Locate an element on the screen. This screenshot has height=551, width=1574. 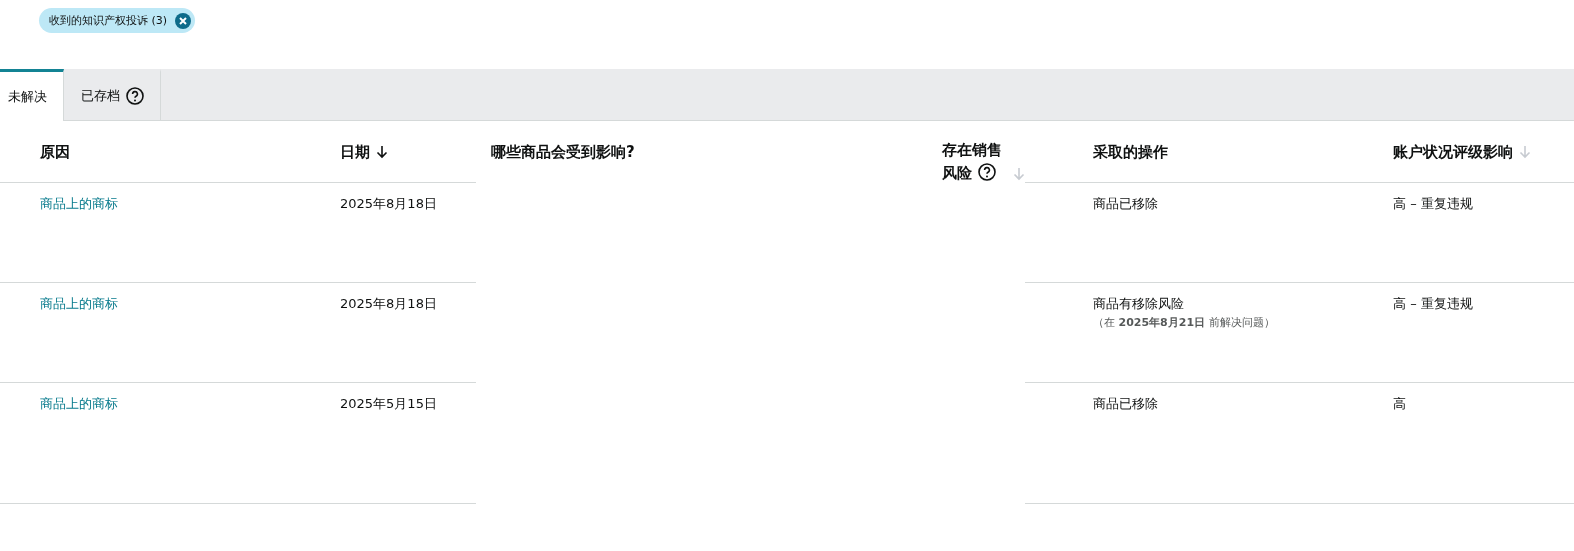
column-header: 采取的操作 is located at coordinates (1130, 152).